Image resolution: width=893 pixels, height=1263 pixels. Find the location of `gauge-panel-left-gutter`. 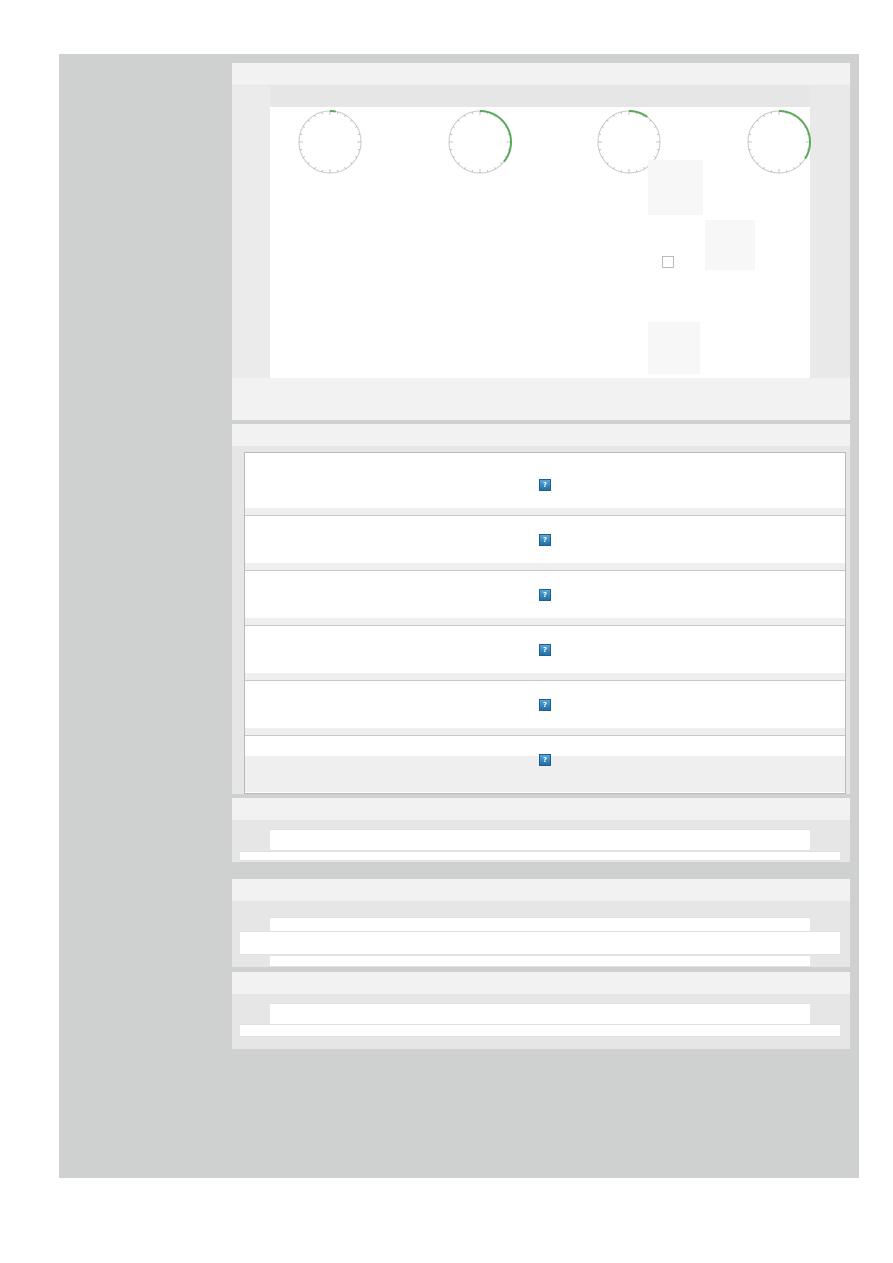

gauge-panel-left-gutter is located at coordinates (251, 253).